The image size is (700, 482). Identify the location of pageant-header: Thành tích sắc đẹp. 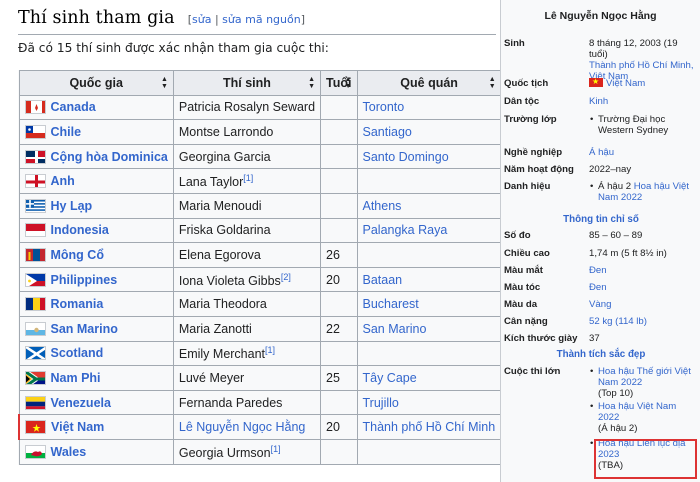
(601, 354).